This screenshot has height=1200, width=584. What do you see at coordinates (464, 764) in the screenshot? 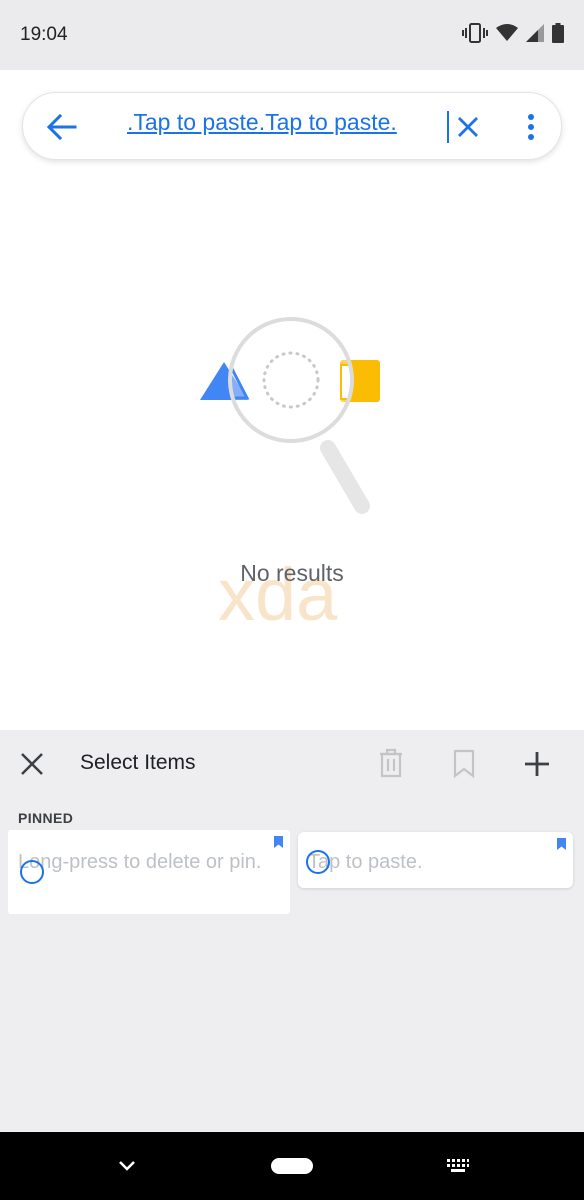
I see `bookmark-icon` at bounding box center [464, 764].